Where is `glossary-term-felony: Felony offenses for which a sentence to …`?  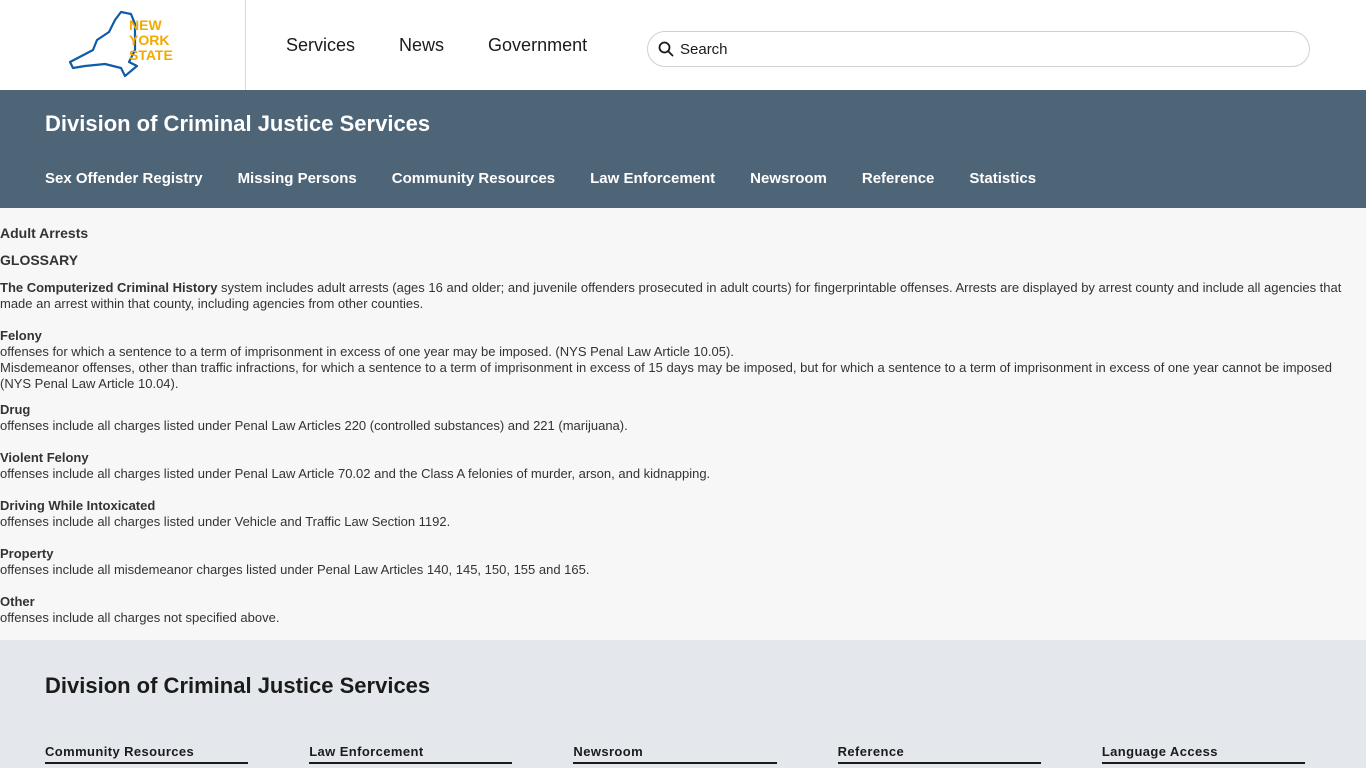
glossary-term-felony: Felony offenses for which a sentence to … is located at coordinates (683, 360).